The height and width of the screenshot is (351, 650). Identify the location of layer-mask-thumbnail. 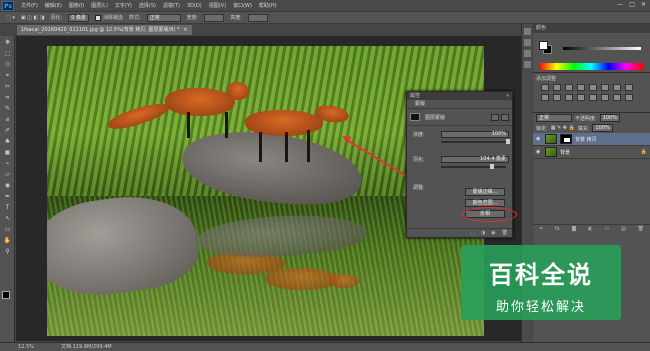
(566, 139).